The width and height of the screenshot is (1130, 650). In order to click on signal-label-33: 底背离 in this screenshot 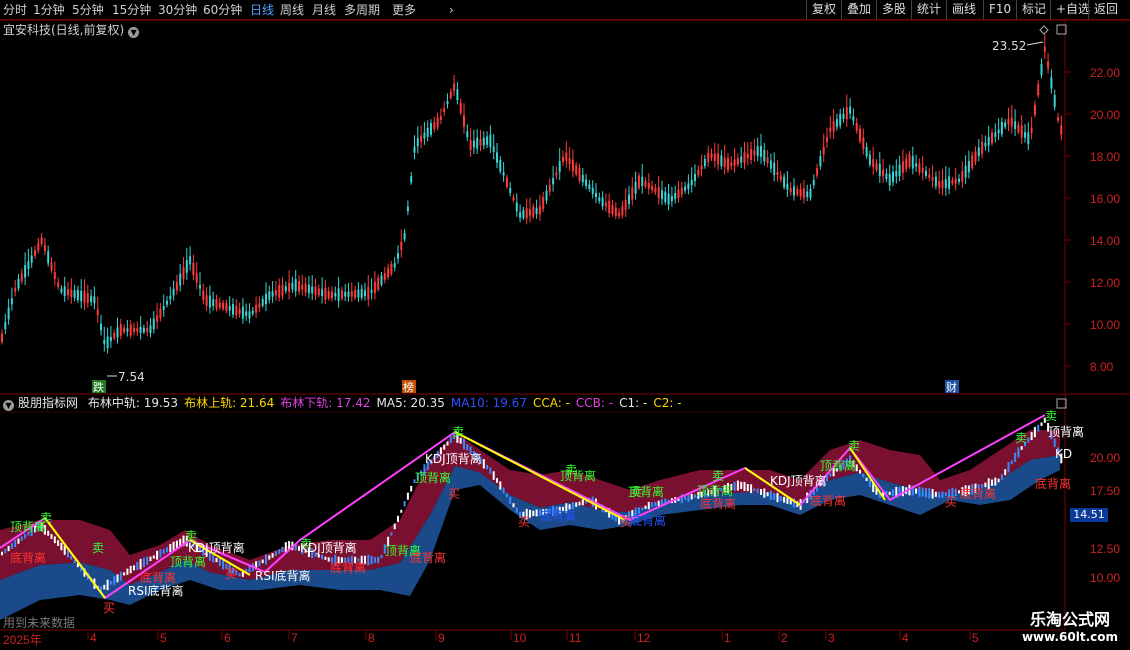, I will do `click(158, 577)`.